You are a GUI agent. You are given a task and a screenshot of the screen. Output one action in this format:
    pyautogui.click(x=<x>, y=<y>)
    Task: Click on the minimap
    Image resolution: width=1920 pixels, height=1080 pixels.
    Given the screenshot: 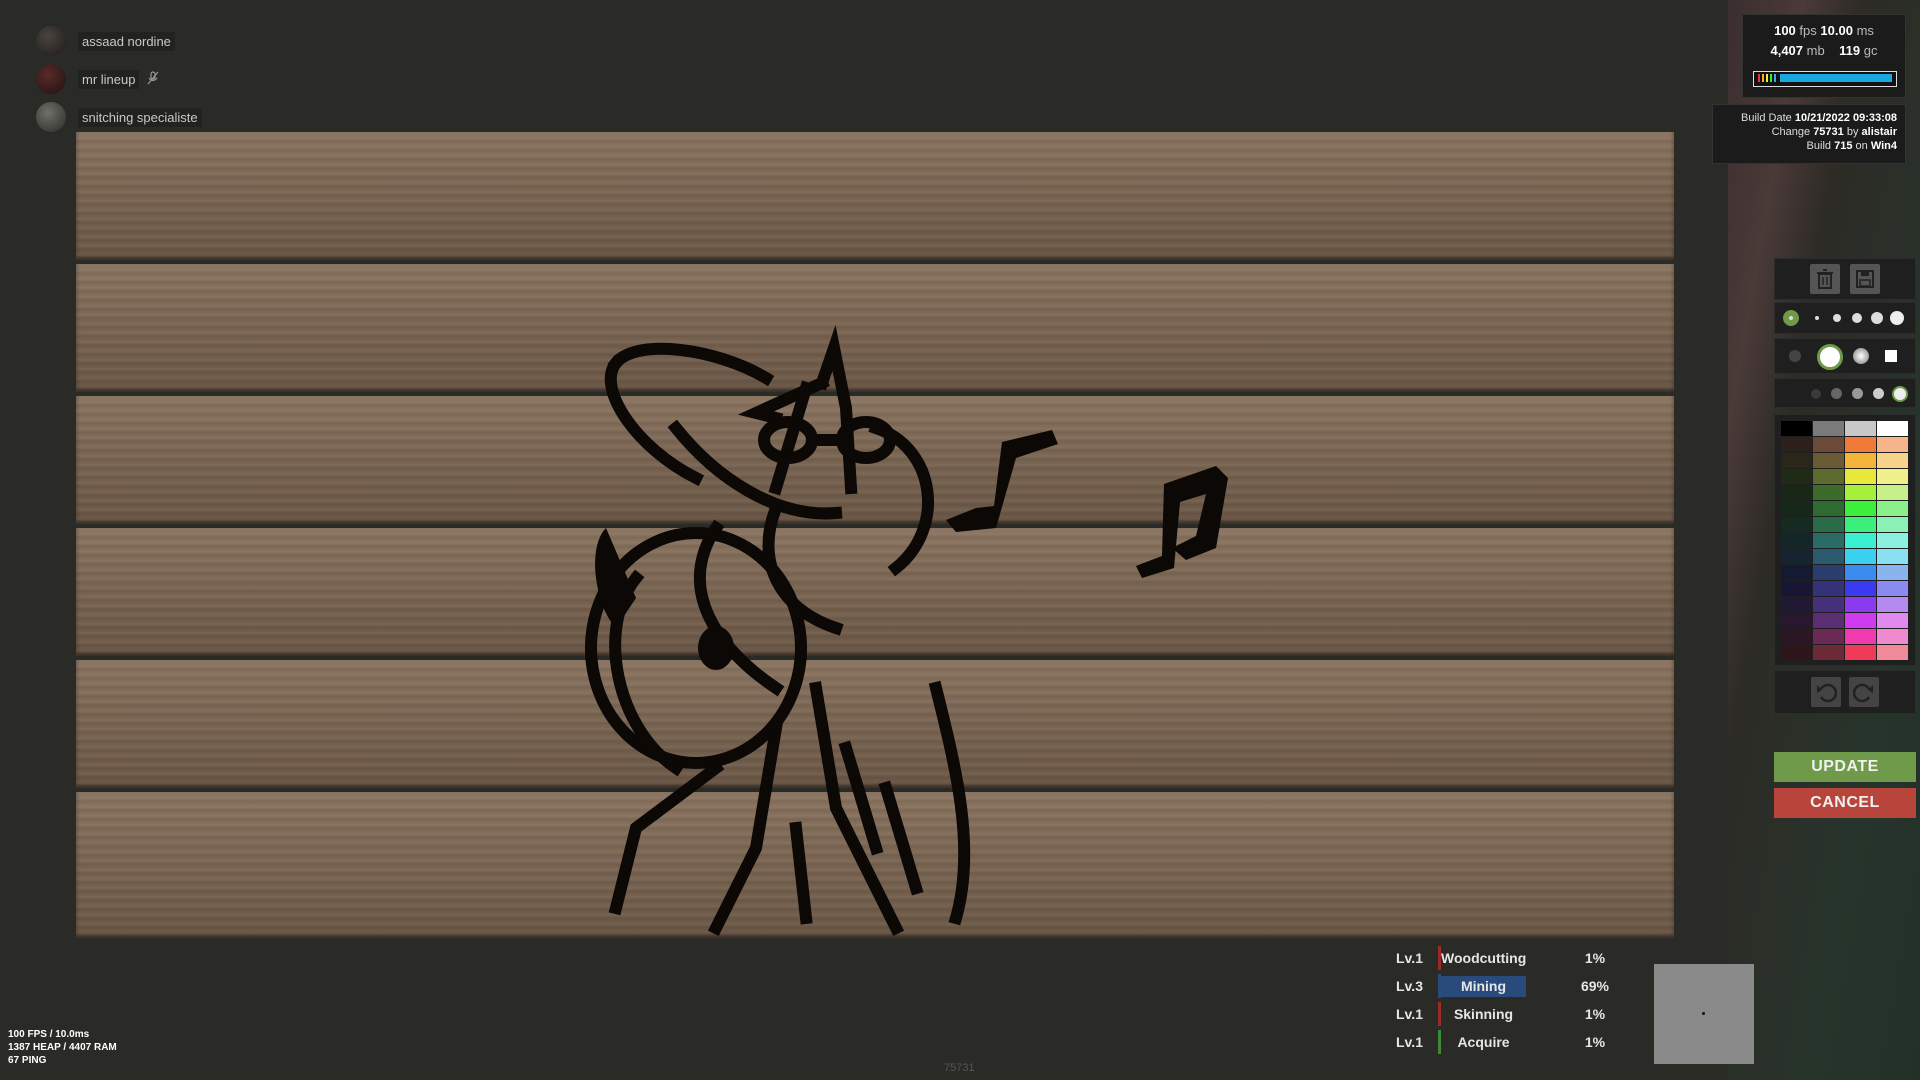 What is the action you would take?
    pyautogui.click(x=1704, y=1014)
    